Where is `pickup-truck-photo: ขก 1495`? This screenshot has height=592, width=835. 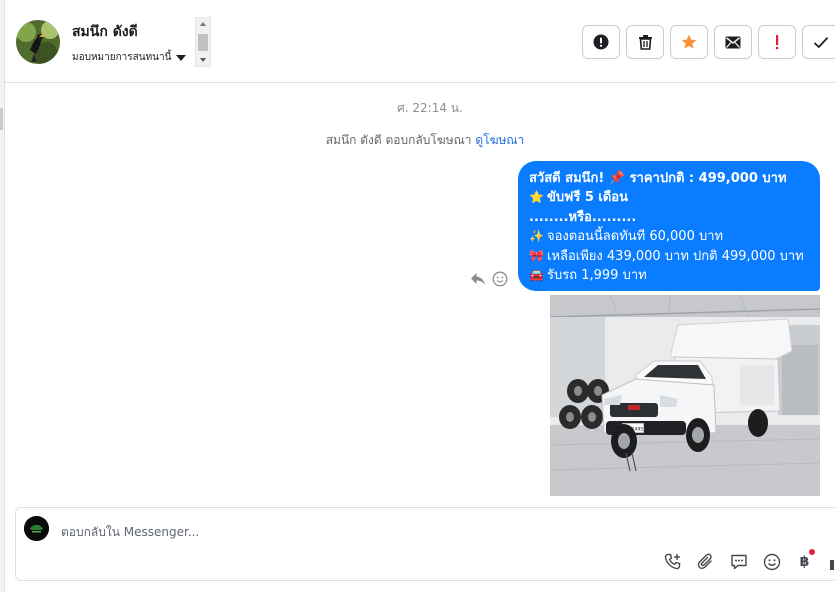
pickup-truck-photo: ขก 1495 is located at coordinates (685, 395).